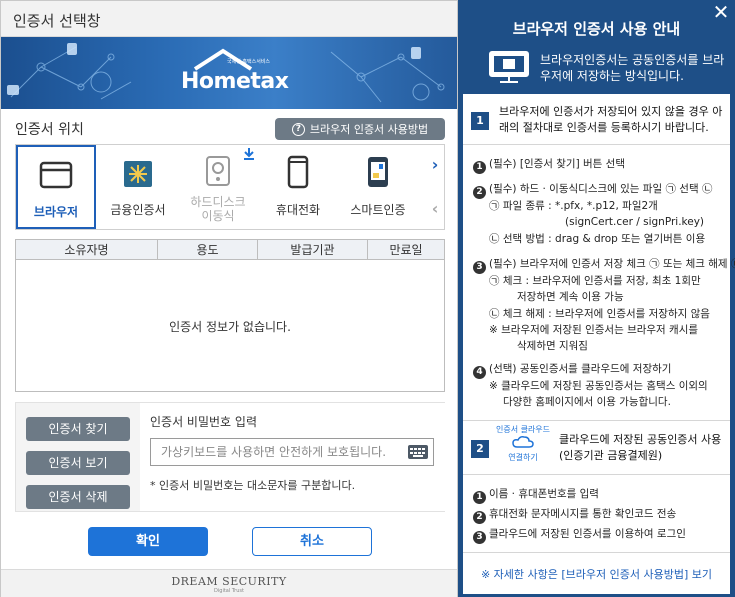 The height and width of the screenshot is (597, 735). What do you see at coordinates (78, 497) in the screenshot?
I see `delete-cert-button: 인증서 삭제` at bounding box center [78, 497].